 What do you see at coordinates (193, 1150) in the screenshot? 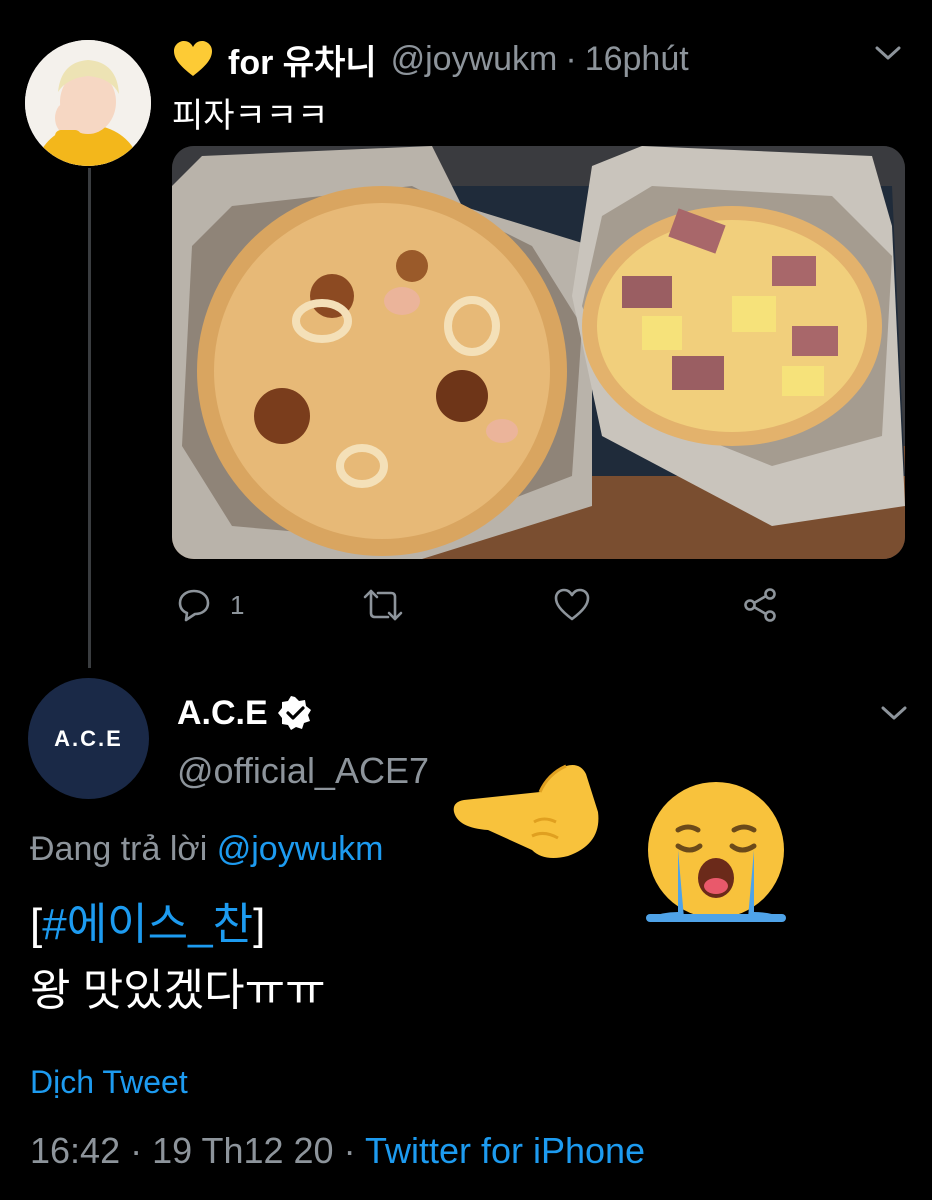
I see `tweet2-timestamp: 16:42 · 19 Th12 20 ·` at bounding box center [193, 1150].